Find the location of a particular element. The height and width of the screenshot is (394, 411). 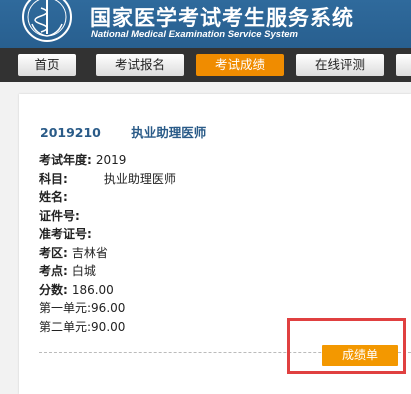

nav-home: 首页 is located at coordinates (47, 65).